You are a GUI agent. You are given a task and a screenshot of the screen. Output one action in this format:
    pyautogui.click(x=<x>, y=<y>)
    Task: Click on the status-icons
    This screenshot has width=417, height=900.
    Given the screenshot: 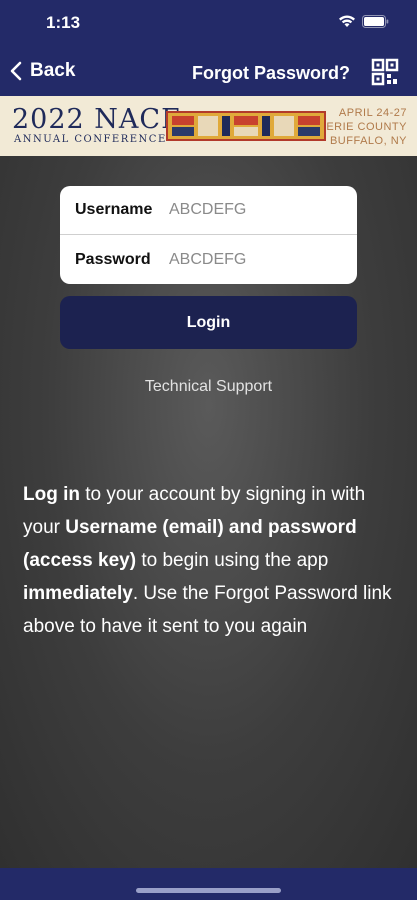 What is the action you would take?
    pyautogui.click(x=363, y=24)
    